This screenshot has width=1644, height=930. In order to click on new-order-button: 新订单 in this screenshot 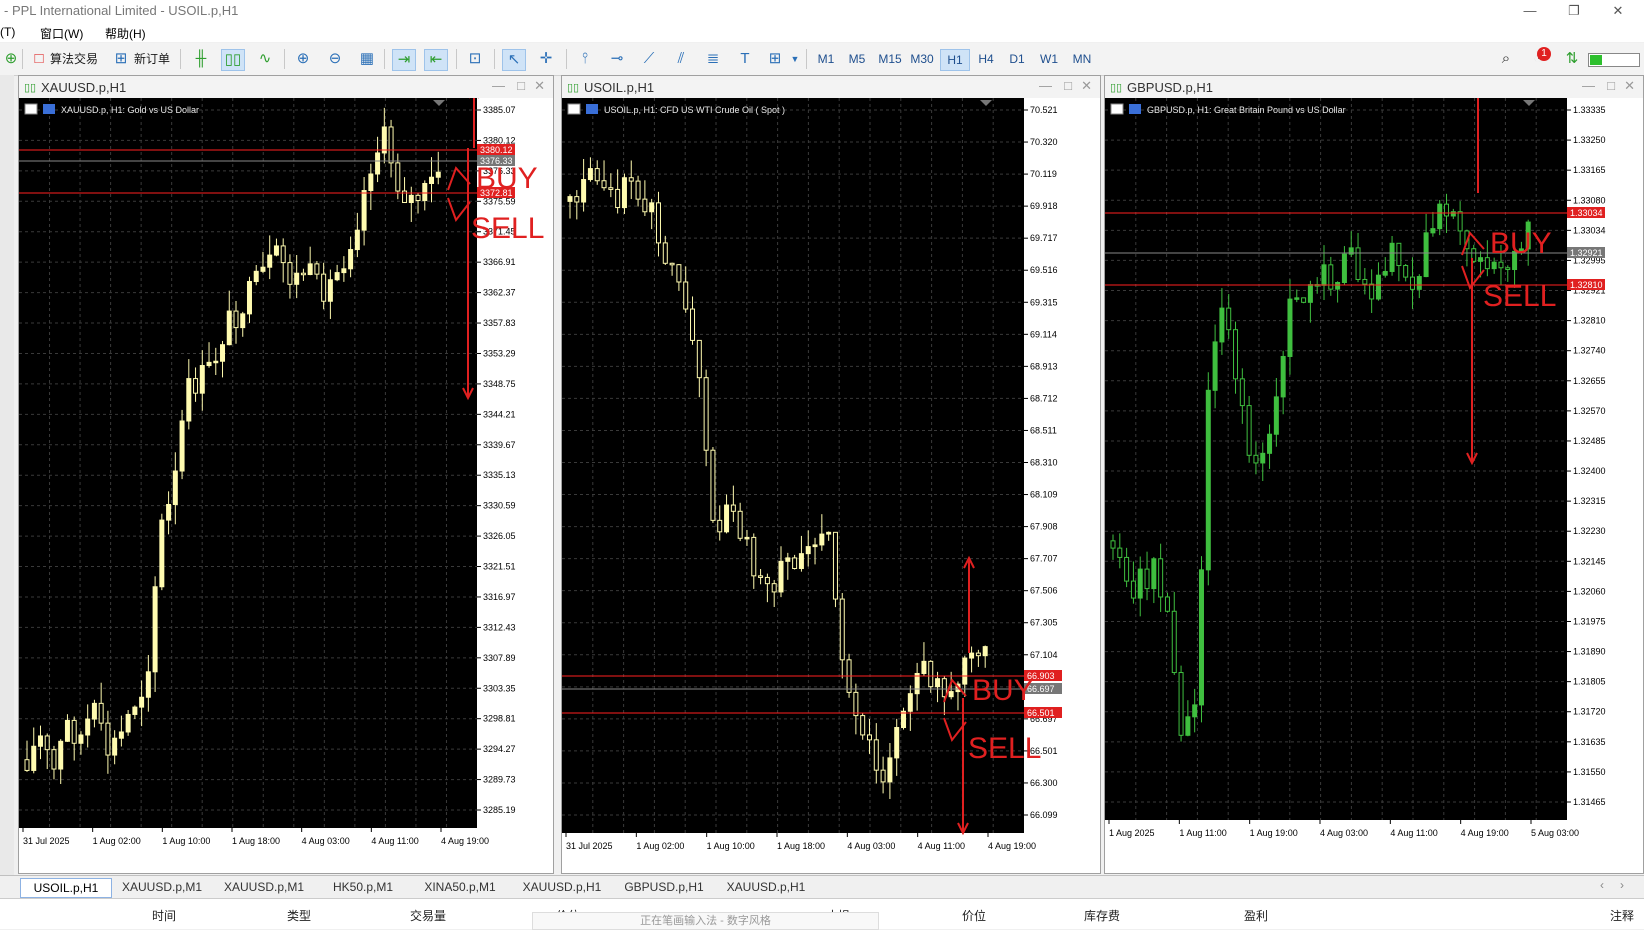, I will do `click(152, 59)`.